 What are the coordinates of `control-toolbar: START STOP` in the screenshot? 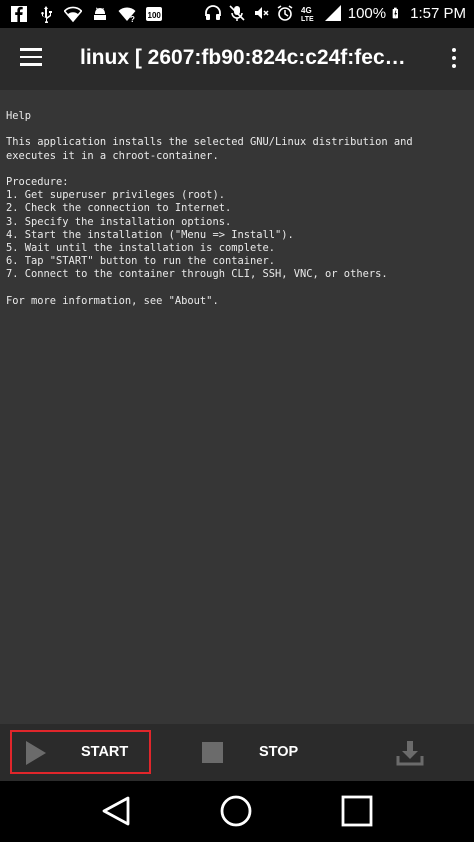 It's located at (237, 752).